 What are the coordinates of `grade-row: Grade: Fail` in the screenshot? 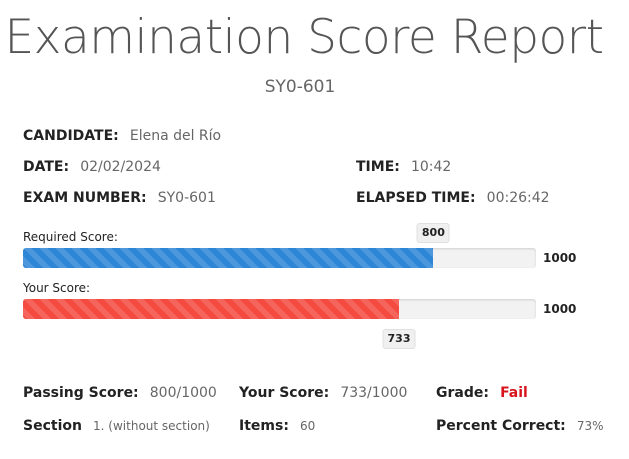 It's located at (482, 392).